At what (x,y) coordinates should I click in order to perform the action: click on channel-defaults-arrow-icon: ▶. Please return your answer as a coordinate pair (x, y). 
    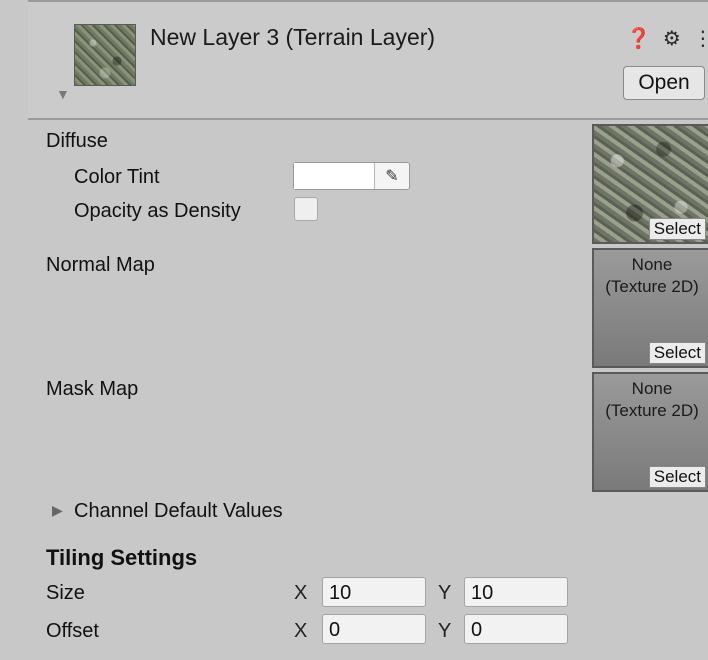
    Looking at the image, I should click on (57, 510).